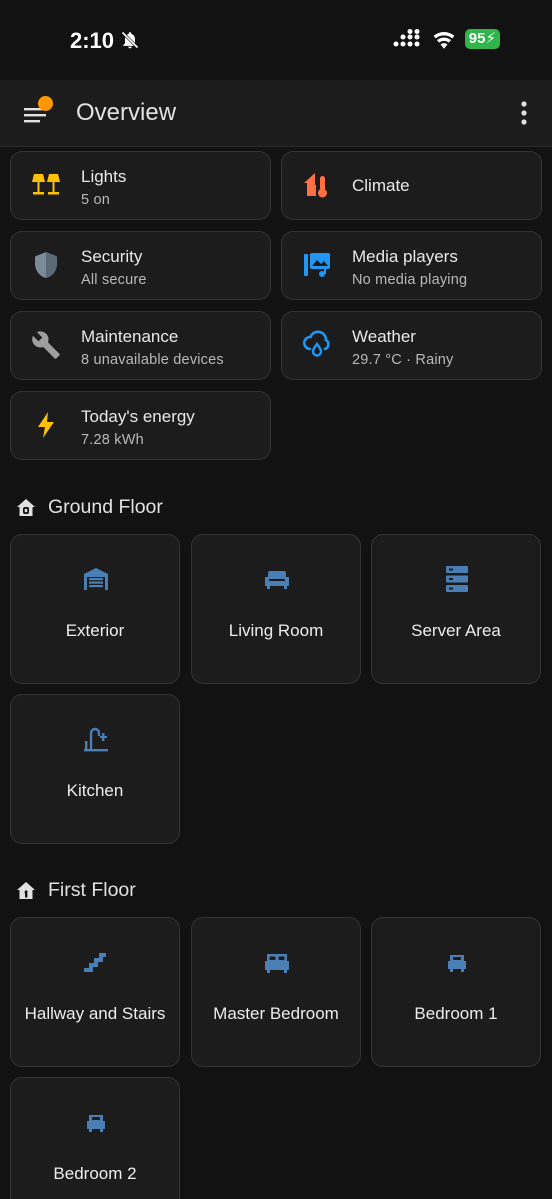  I want to click on area-name: Master Bedroom, so click(276, 1013).